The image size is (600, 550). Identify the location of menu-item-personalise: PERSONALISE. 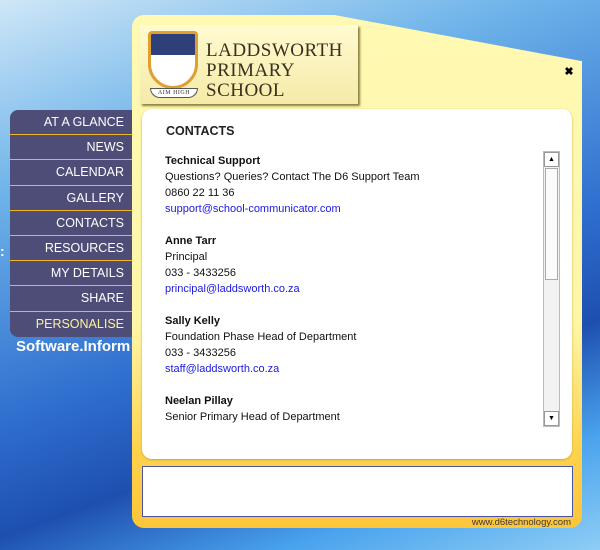
(74, 324).